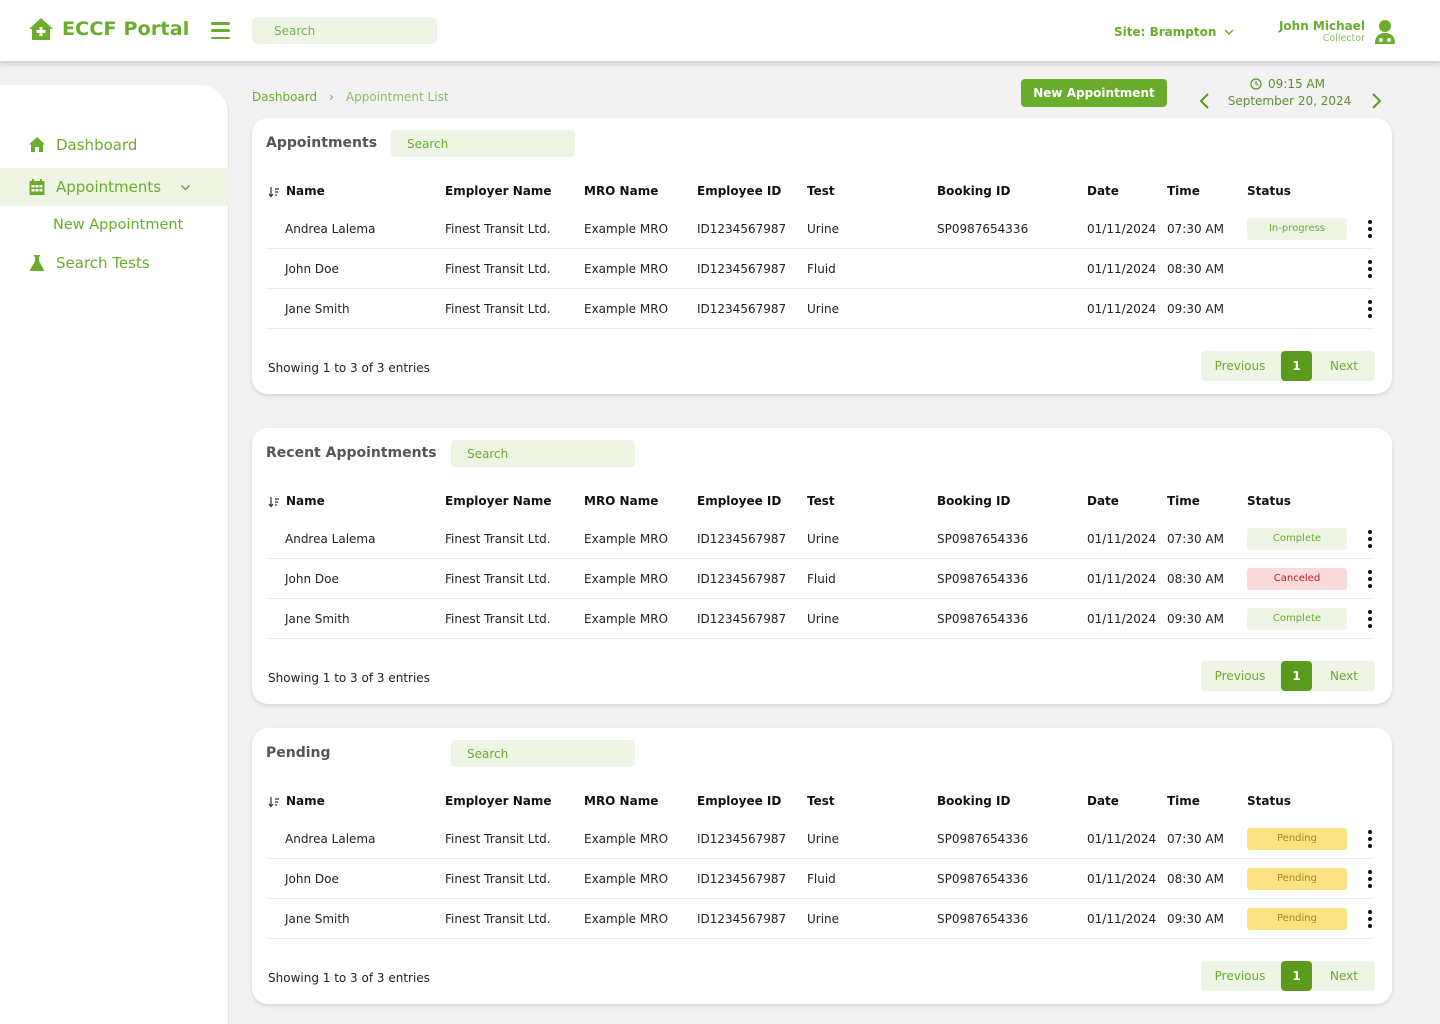 This screenshot has height=1024, width=1440. I want to click on sidebar-item-search-tests: Search Tests, so click(114, 263).